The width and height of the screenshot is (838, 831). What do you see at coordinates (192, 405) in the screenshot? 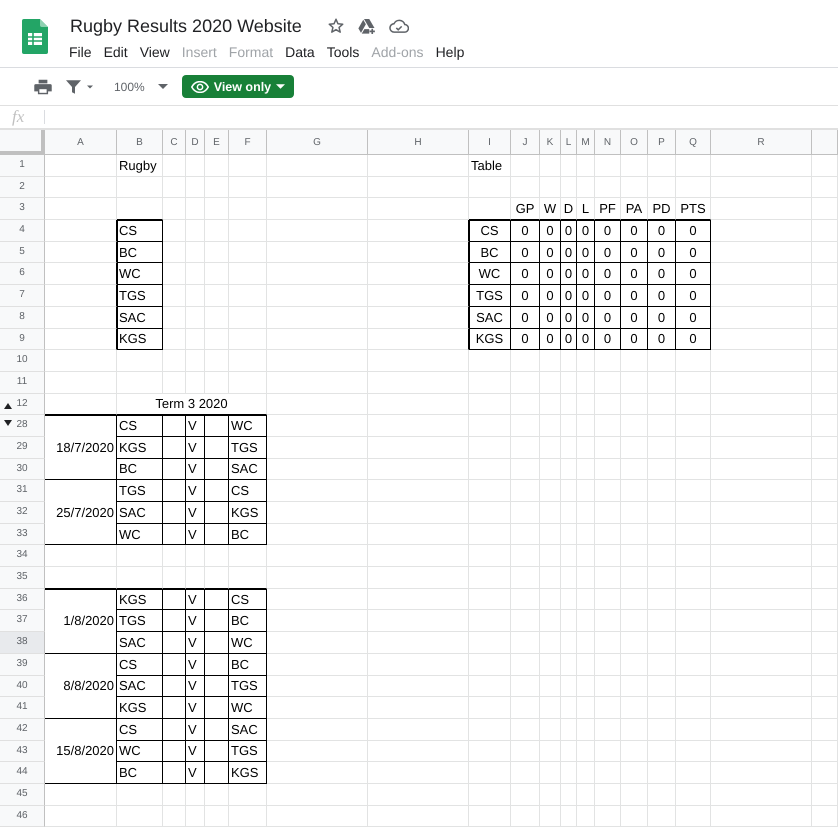
I see `sheet-cell: Term 3 2020` at bounding box center [192, 405].